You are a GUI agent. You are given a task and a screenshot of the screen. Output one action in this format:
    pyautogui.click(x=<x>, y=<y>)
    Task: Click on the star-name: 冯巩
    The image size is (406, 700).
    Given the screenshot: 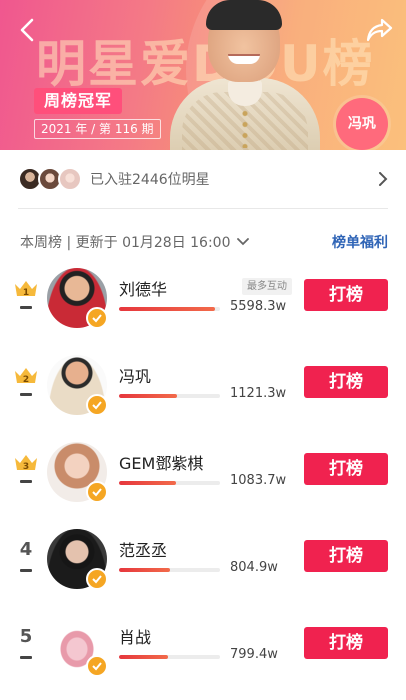 What is the action you would take?
    pyautogui.click(x=135, y=376)
    